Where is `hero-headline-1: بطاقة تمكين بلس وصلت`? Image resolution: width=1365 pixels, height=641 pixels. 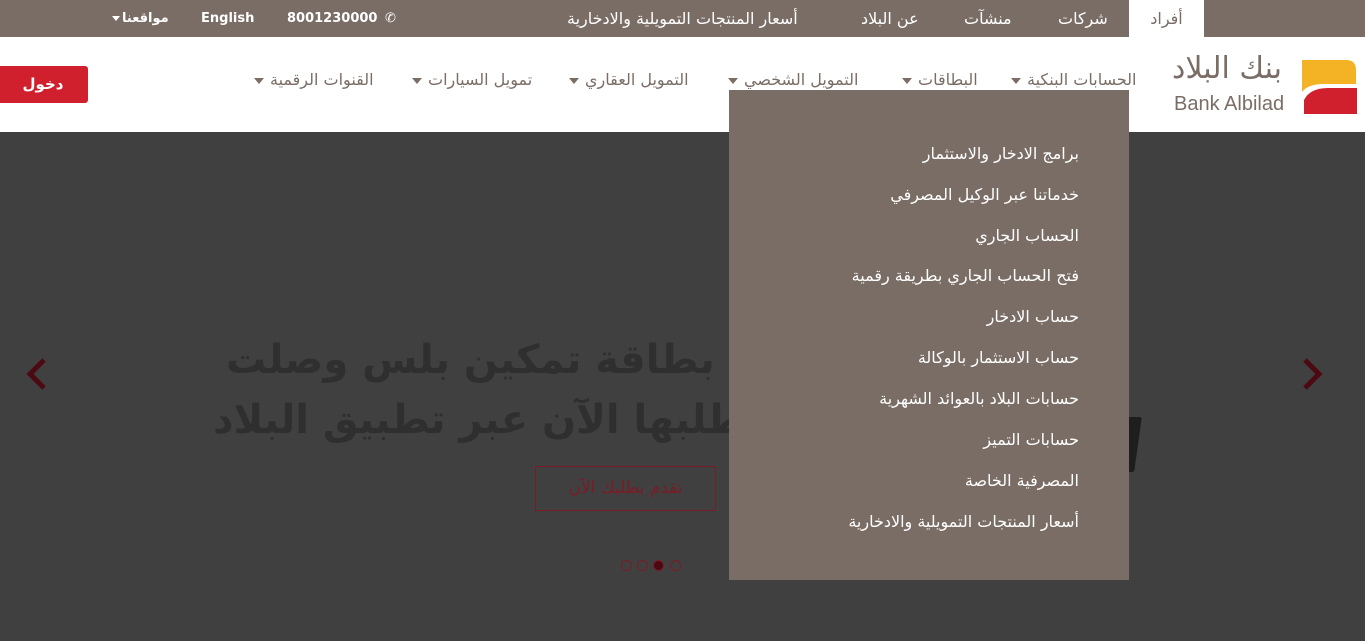 hero-headline-1: بطاقة تمكين بلس وصلت is located at coordinates (470, 360).